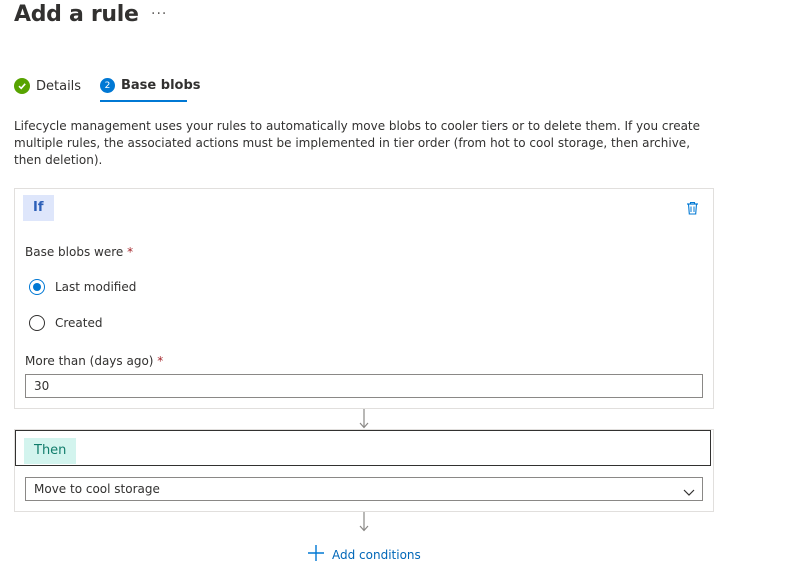 This screenshot has width=792, height=588. I want to click on radio-created: Created, so click(66, 323).